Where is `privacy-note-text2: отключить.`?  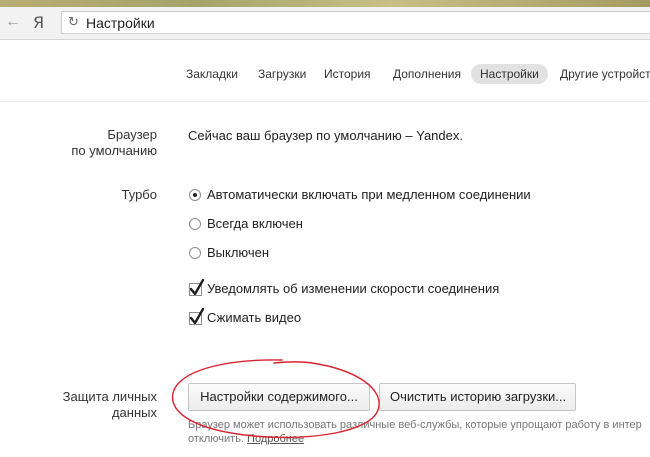 privacy-note-text2: отключить. is located at coordinates (216, 439).